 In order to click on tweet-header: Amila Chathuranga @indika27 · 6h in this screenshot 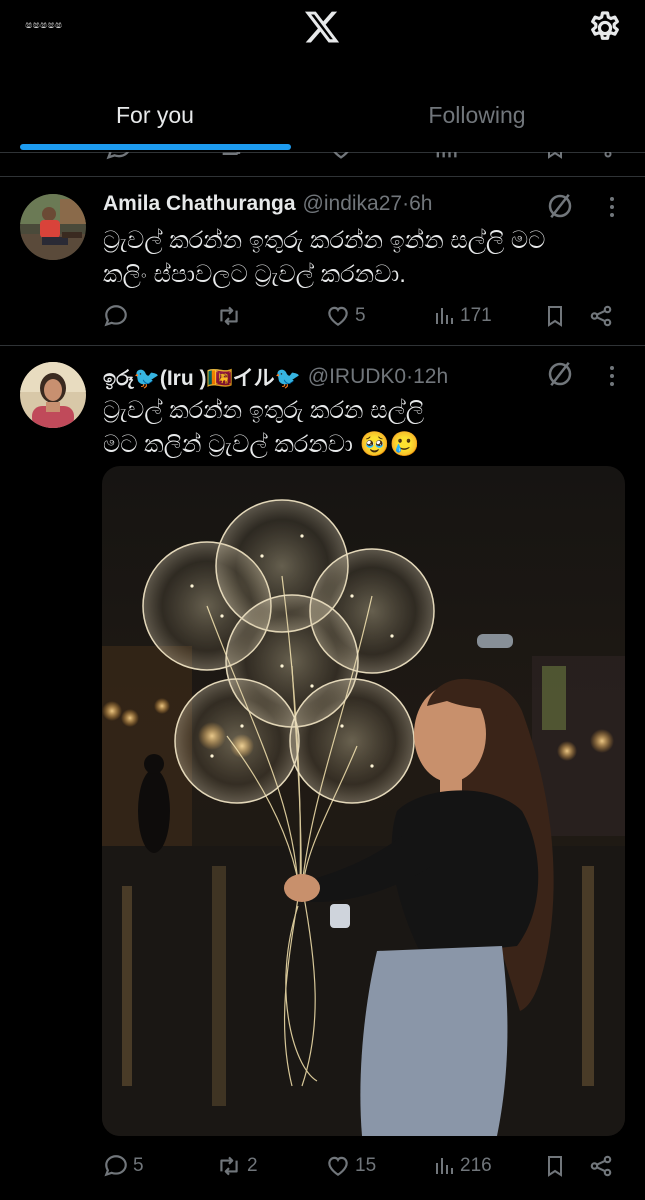, I will do `click(267, 204)`.